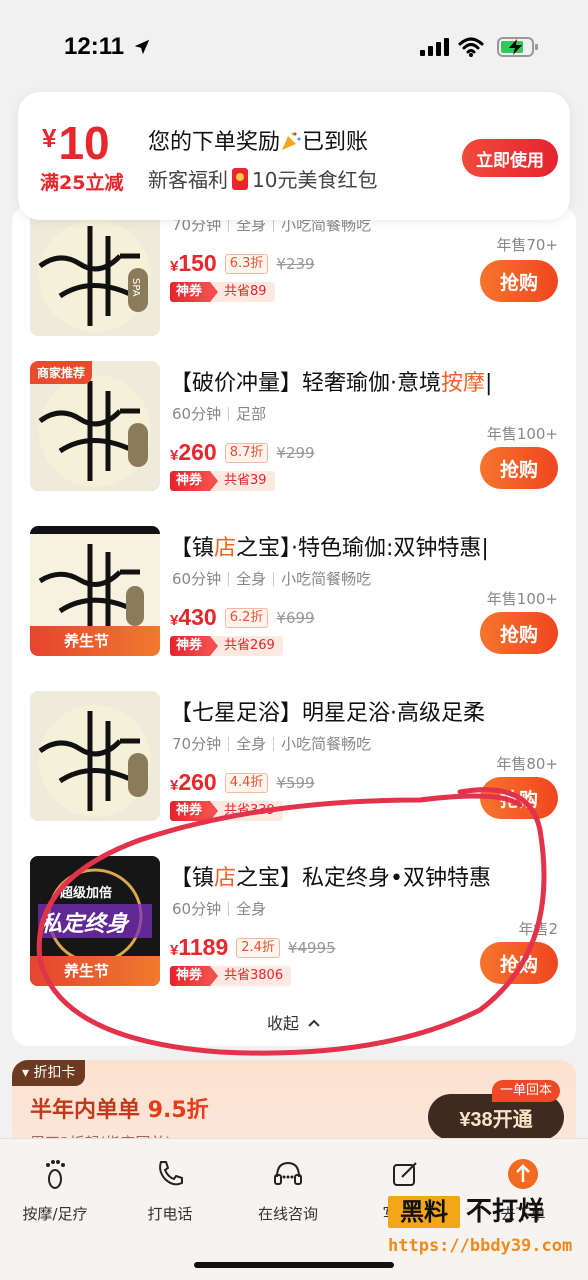 The width and height of the screenshot is (588, 1280). Describe the element at coordinates (405, 1174) in the screenshot. I see `edit-icon` at that location.